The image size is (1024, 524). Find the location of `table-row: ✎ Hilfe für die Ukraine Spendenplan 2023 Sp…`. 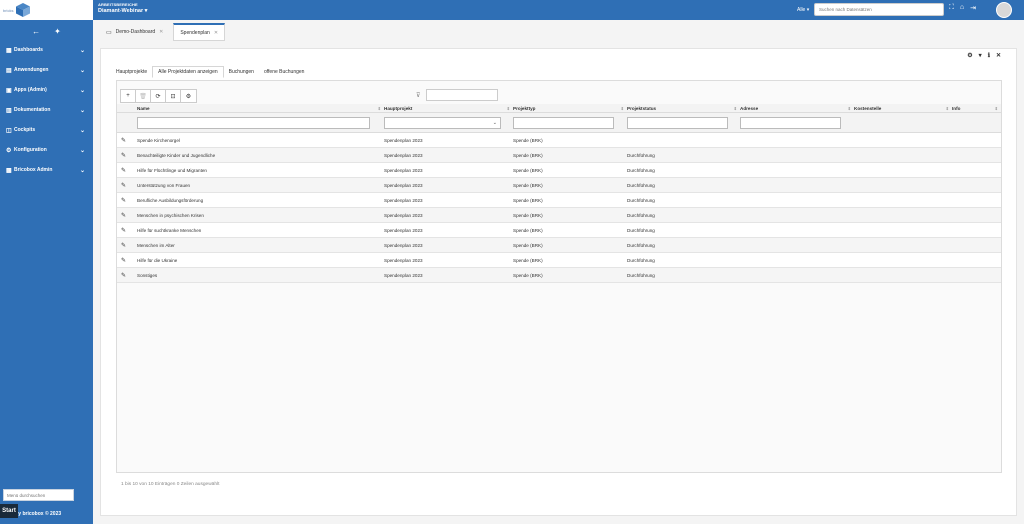

table-row: ✎ Hilfe für die Ukraine Spendenplan 2023 Sp… is located at coordinates (559, 260).